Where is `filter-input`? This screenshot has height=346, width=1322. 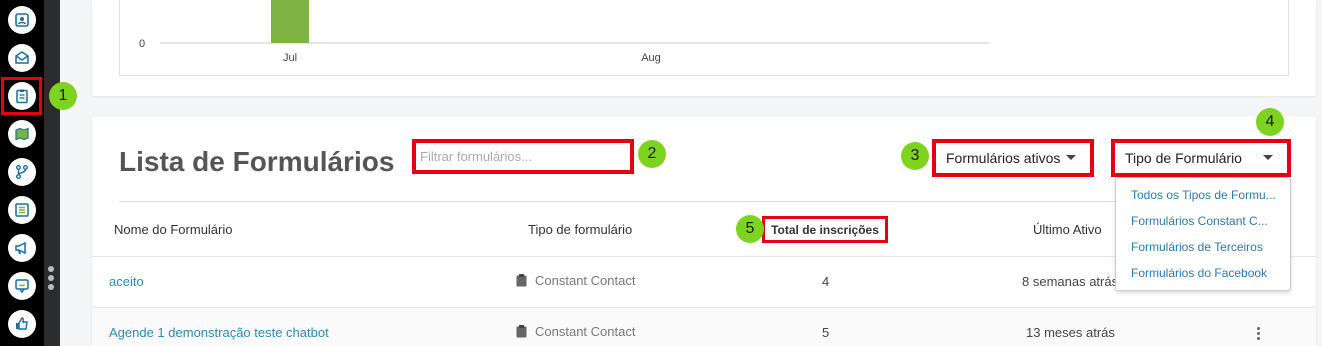
filter-input is located at coordinates (523, 156).